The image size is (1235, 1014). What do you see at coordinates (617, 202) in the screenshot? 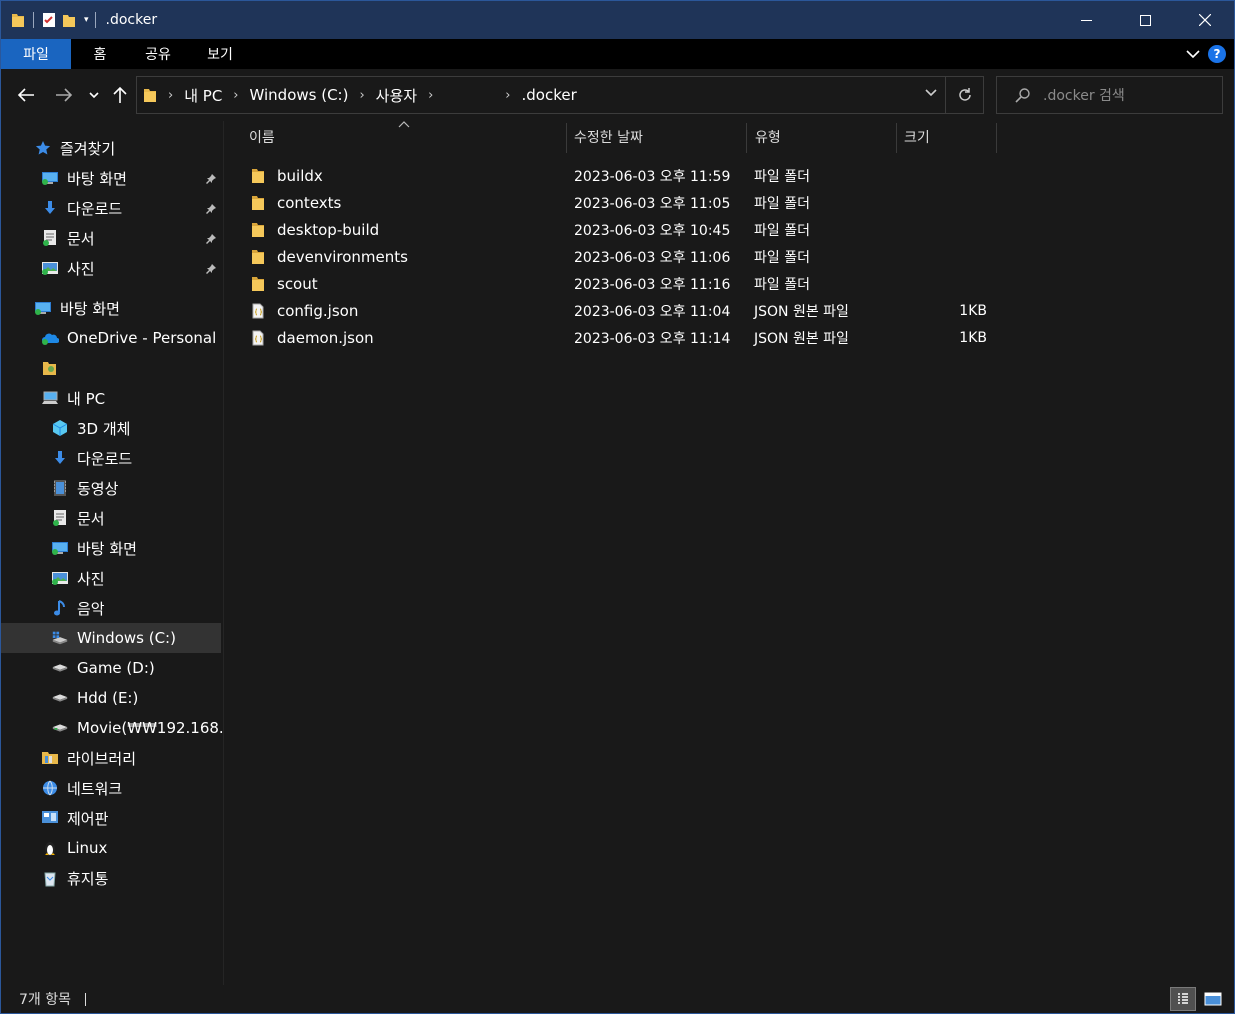
I see `file-row: contexts 2023-06-03 오후 11:05 파일 폴더` at bounding box center [617, 202].